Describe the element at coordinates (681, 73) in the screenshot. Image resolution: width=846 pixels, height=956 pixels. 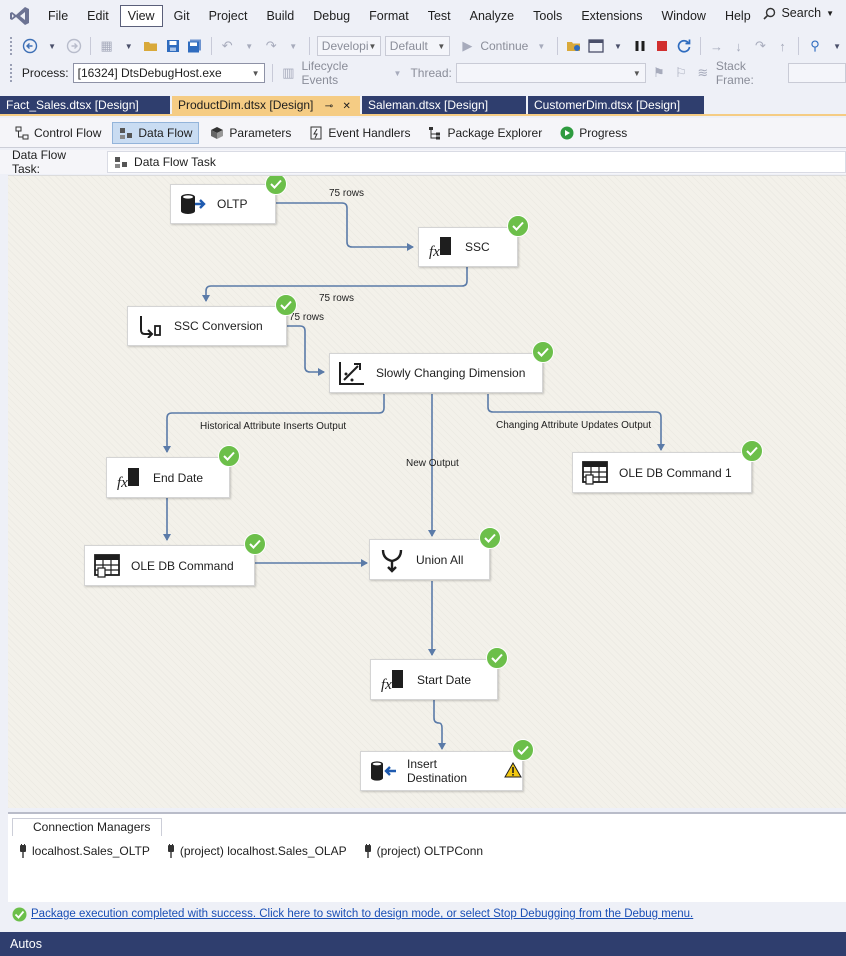
I see `flag-thread-2-icon: ⚐` at that location.